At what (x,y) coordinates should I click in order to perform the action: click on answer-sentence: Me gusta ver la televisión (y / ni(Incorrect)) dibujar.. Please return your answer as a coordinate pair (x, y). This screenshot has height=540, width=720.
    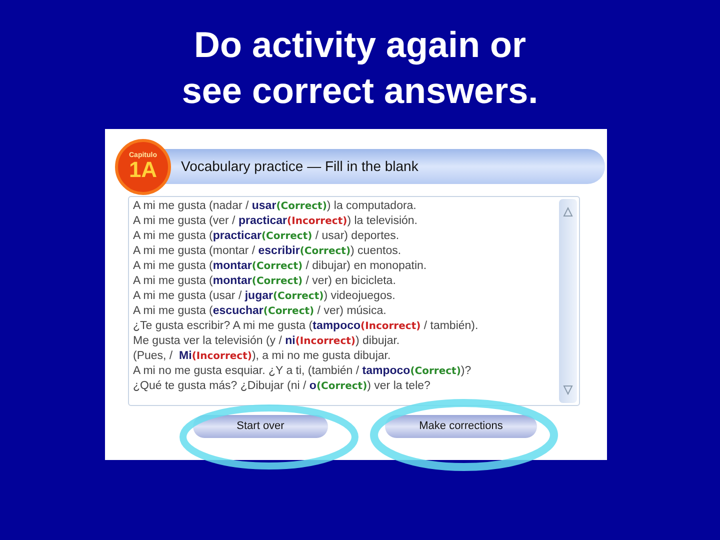
    Looking at the image, I should click on (266, 341).